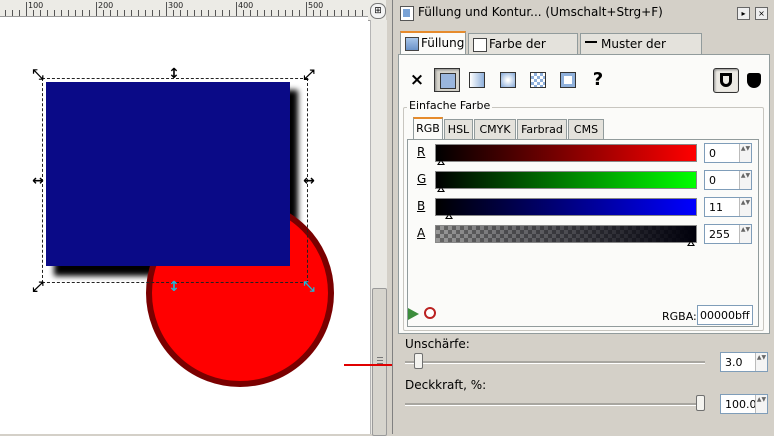  Describe the element at coordinates (591, 48) in the screenshot. I see `stroke-style-tab-icon` at that location.